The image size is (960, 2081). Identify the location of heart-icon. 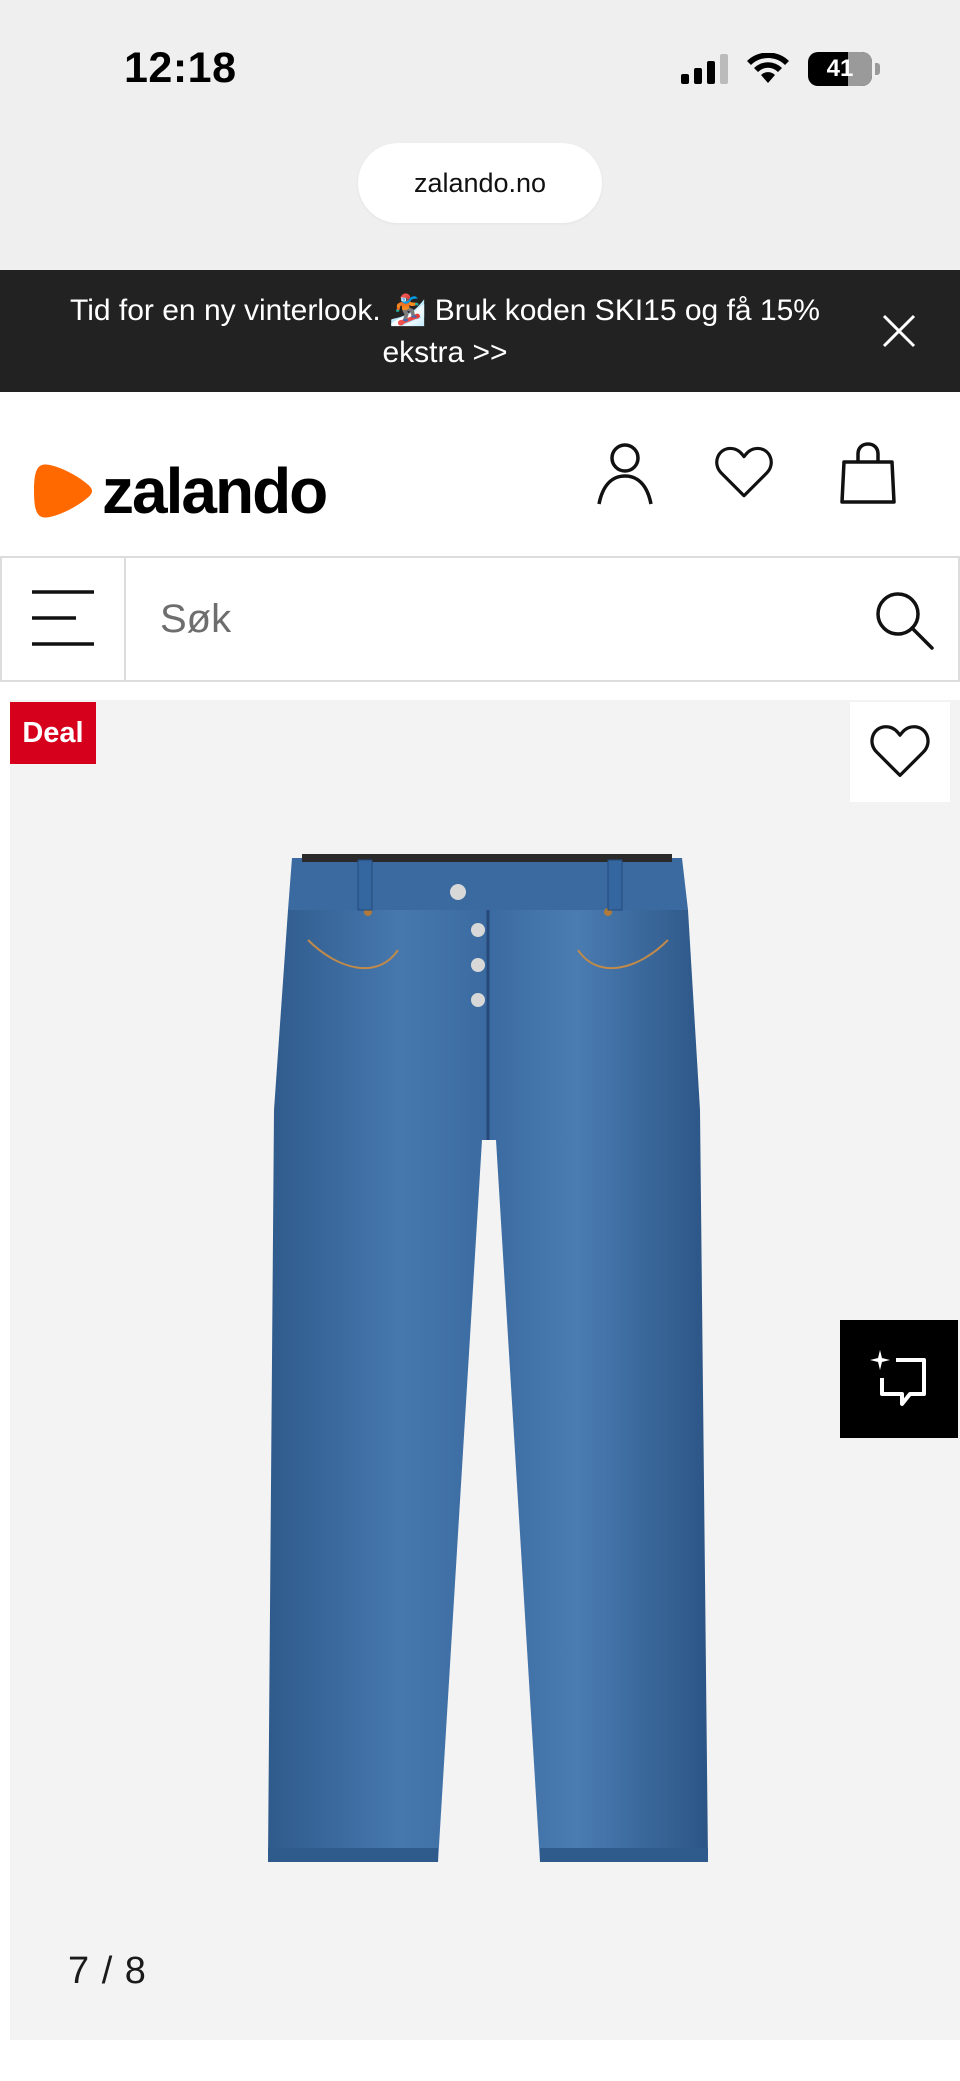
(900, 751).